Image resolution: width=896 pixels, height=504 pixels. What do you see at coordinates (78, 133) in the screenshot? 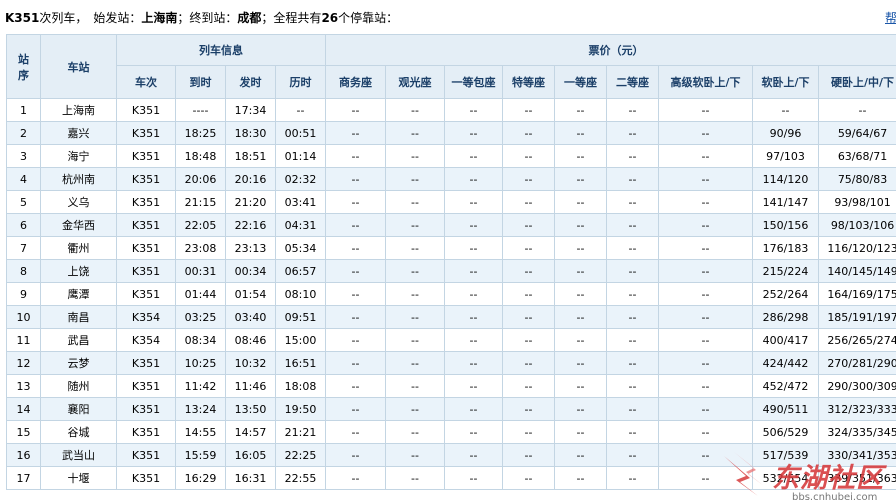
I see `station-cell: 嘉兴` at bounding box center [78, 133].